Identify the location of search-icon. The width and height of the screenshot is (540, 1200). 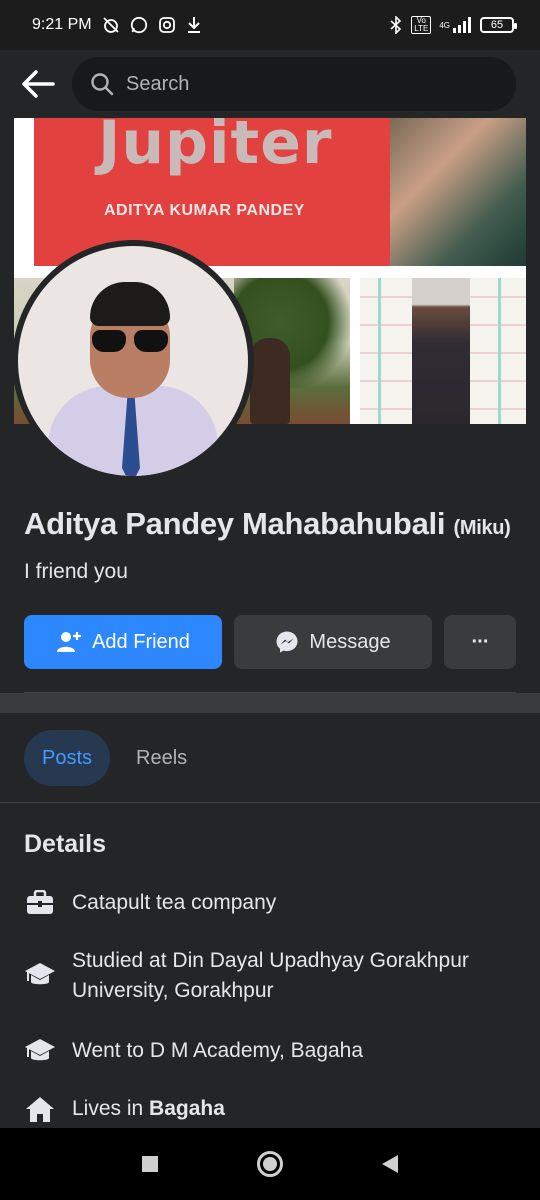
(102, 84).